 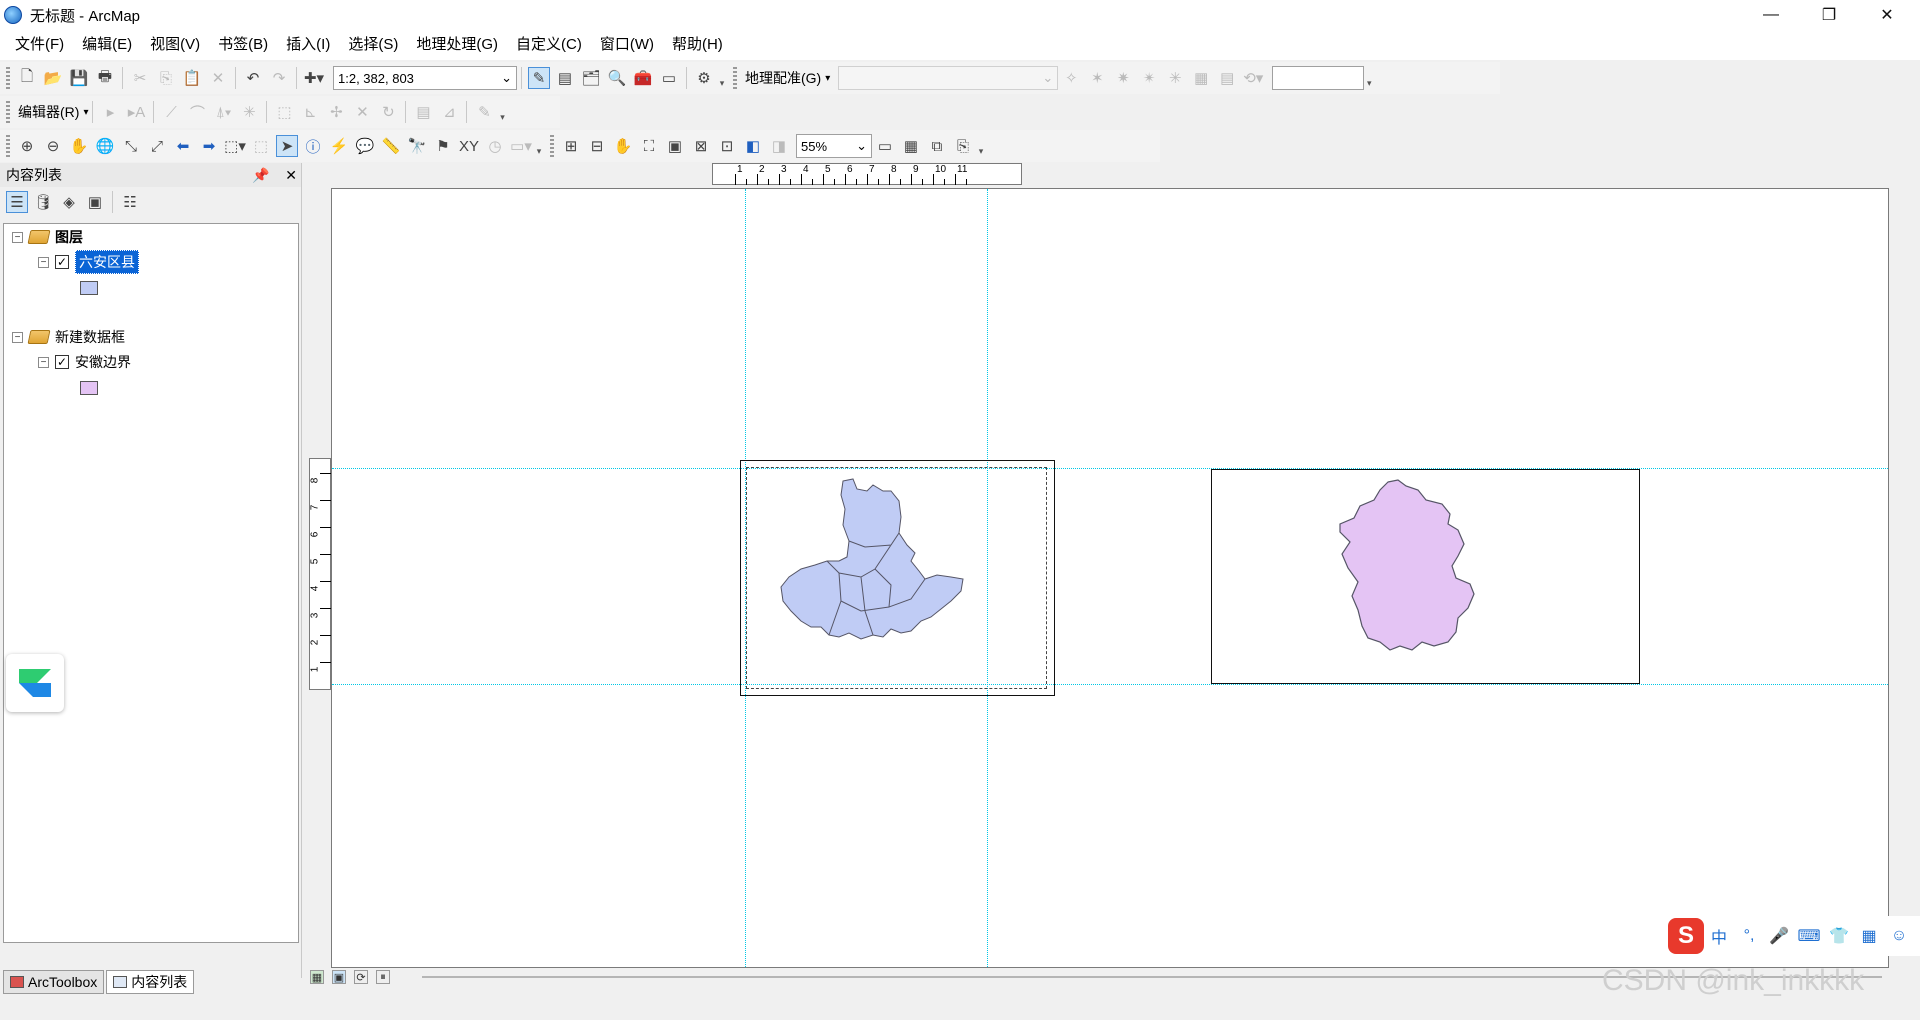 I want to click on menu-windows: 窗口(W), so click(x=627, y=45).